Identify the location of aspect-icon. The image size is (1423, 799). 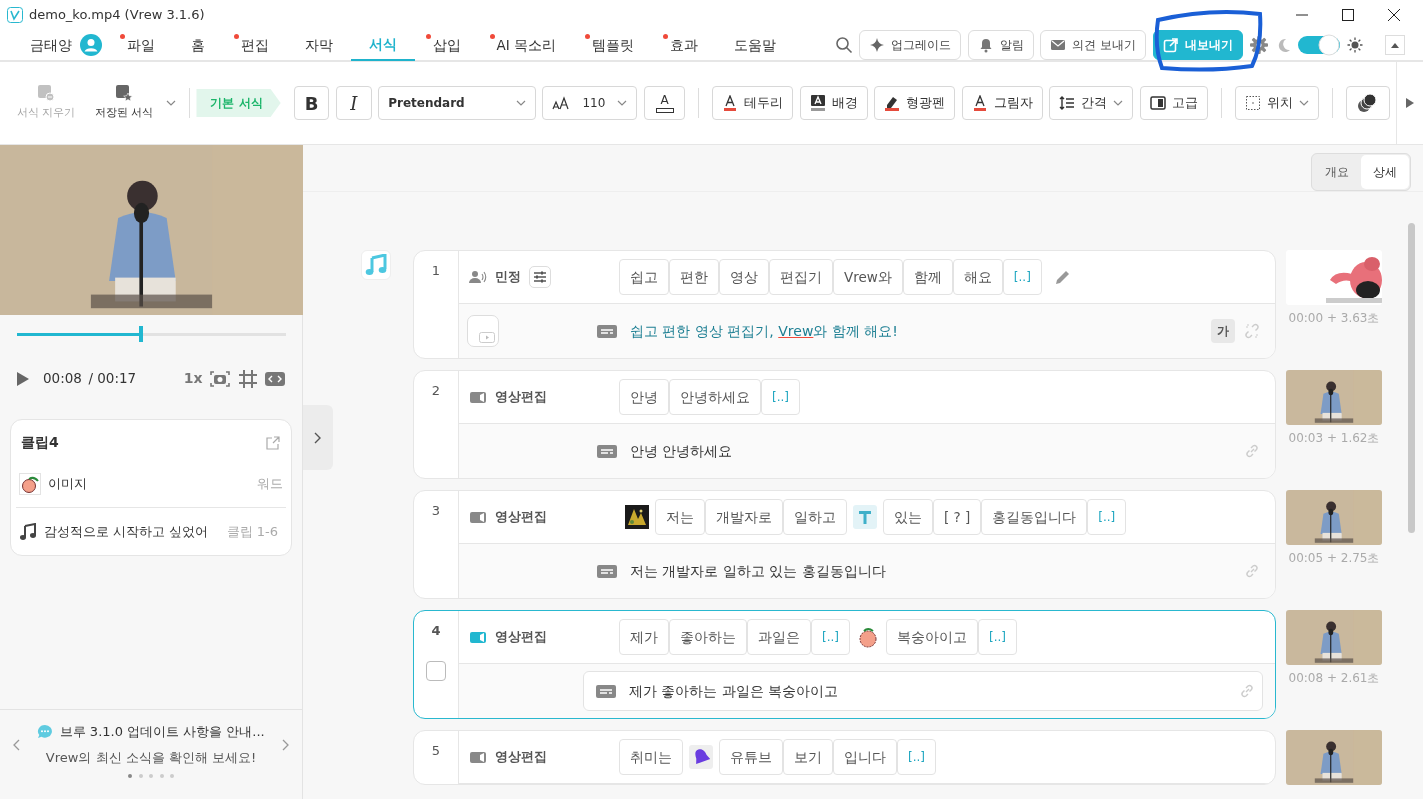
(275, 378).